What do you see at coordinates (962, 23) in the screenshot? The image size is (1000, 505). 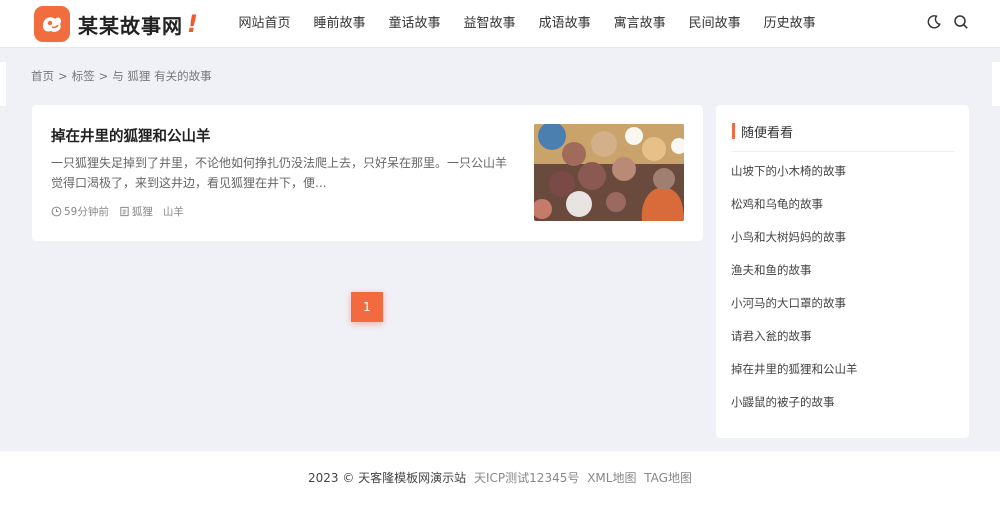 I see `search-icon` at bounding box center [962, 23].